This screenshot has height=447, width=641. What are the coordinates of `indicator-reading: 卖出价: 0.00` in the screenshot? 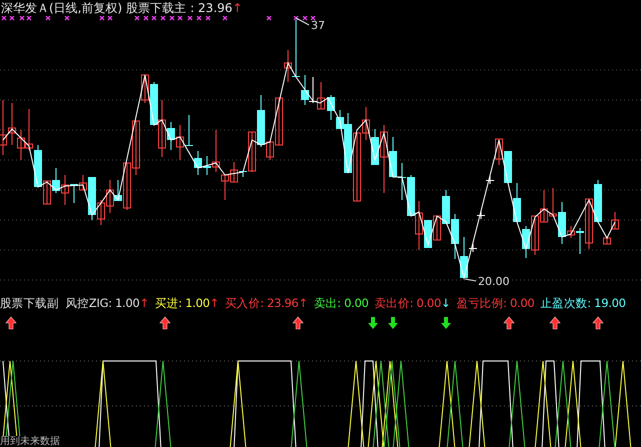 It's located at (407, 303).